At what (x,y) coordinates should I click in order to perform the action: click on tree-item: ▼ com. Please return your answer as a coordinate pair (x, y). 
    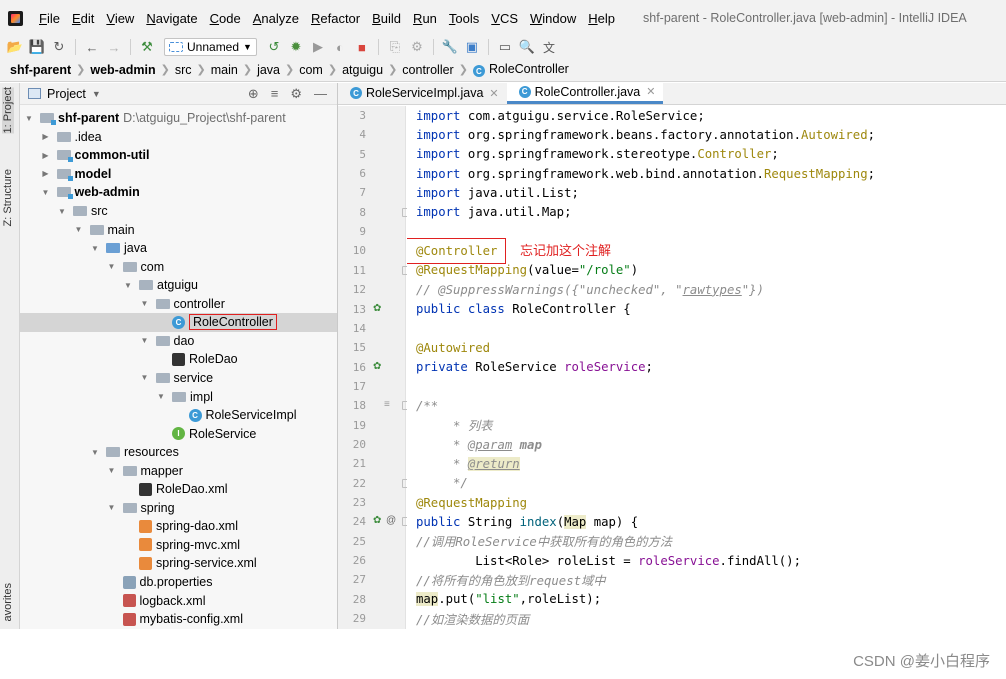
    Looking at the image, I should click on (178, 266).